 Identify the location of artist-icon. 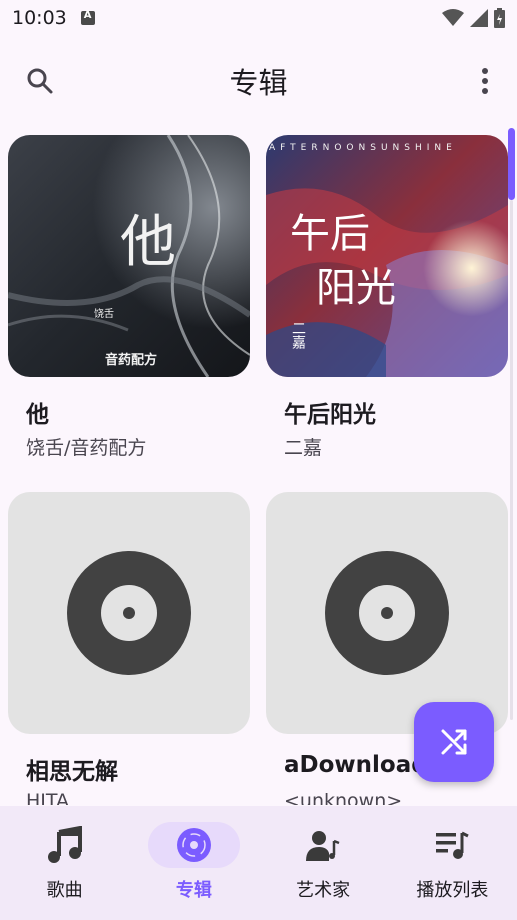
(323, 846).